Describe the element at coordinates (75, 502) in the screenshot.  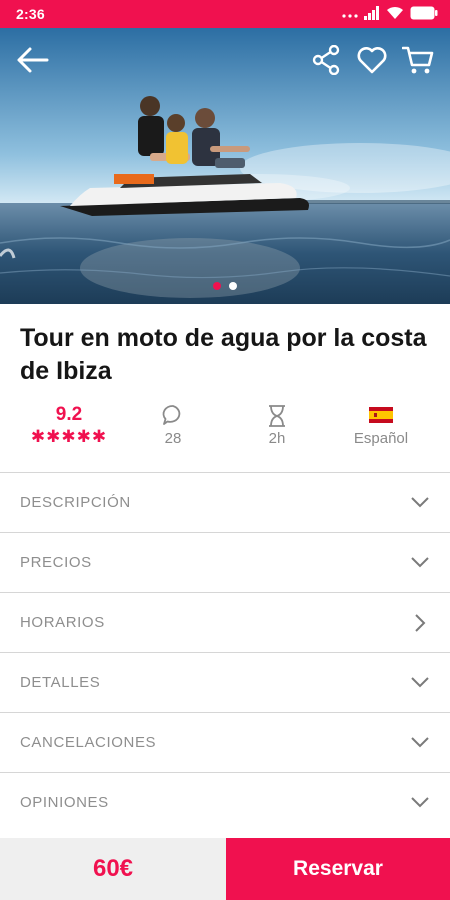
I see `section-label: DESCRIPCIÓN` at that location.